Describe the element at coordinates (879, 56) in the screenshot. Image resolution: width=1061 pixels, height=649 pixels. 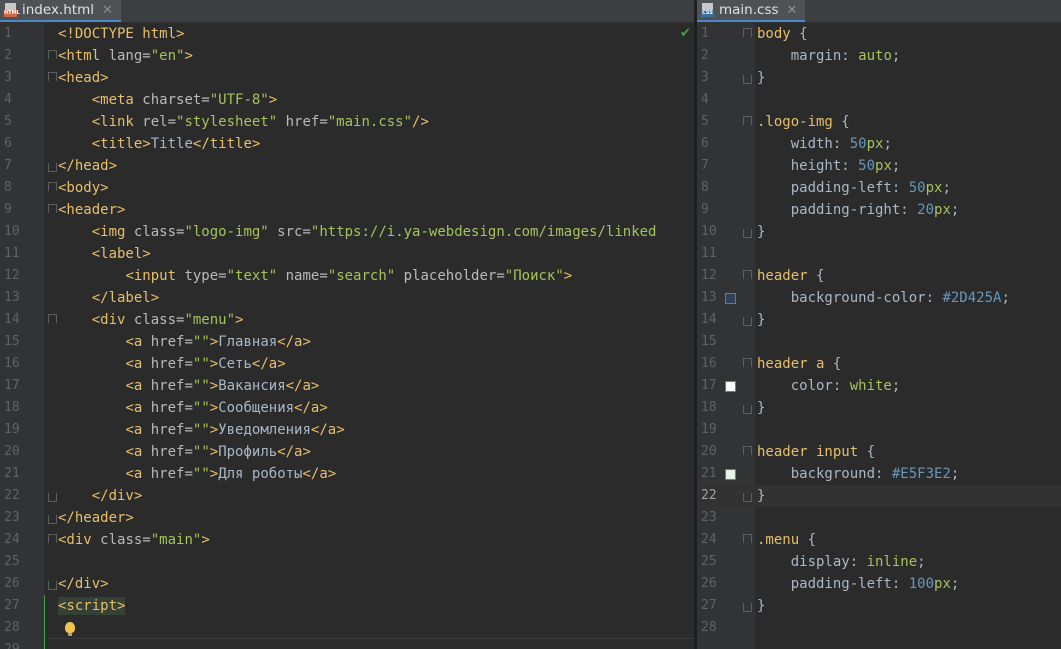
I see `code-line: 2 margin: auto;` at that location.